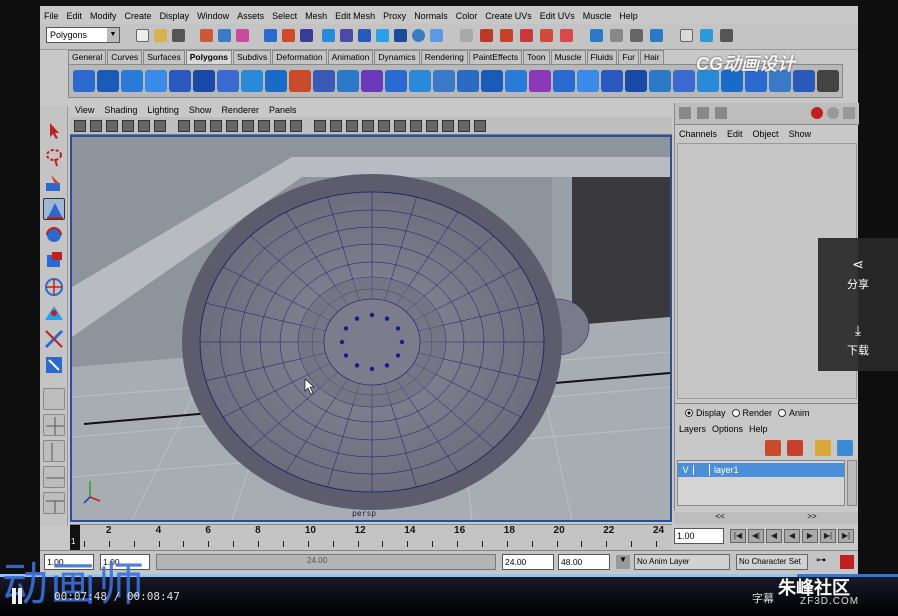 The height and width of the screenshot is (616, 898). What do you see at coordinates (252, 81) in the screenshot?
I see `shelf-tool-8-icon` at bounding box center [252, 81].